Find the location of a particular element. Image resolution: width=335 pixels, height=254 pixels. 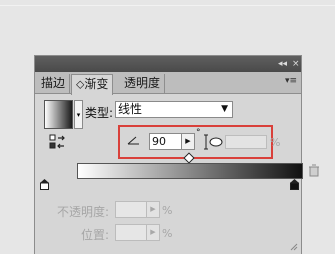

close-panel-icon: × is located at coordinates (296, 64).